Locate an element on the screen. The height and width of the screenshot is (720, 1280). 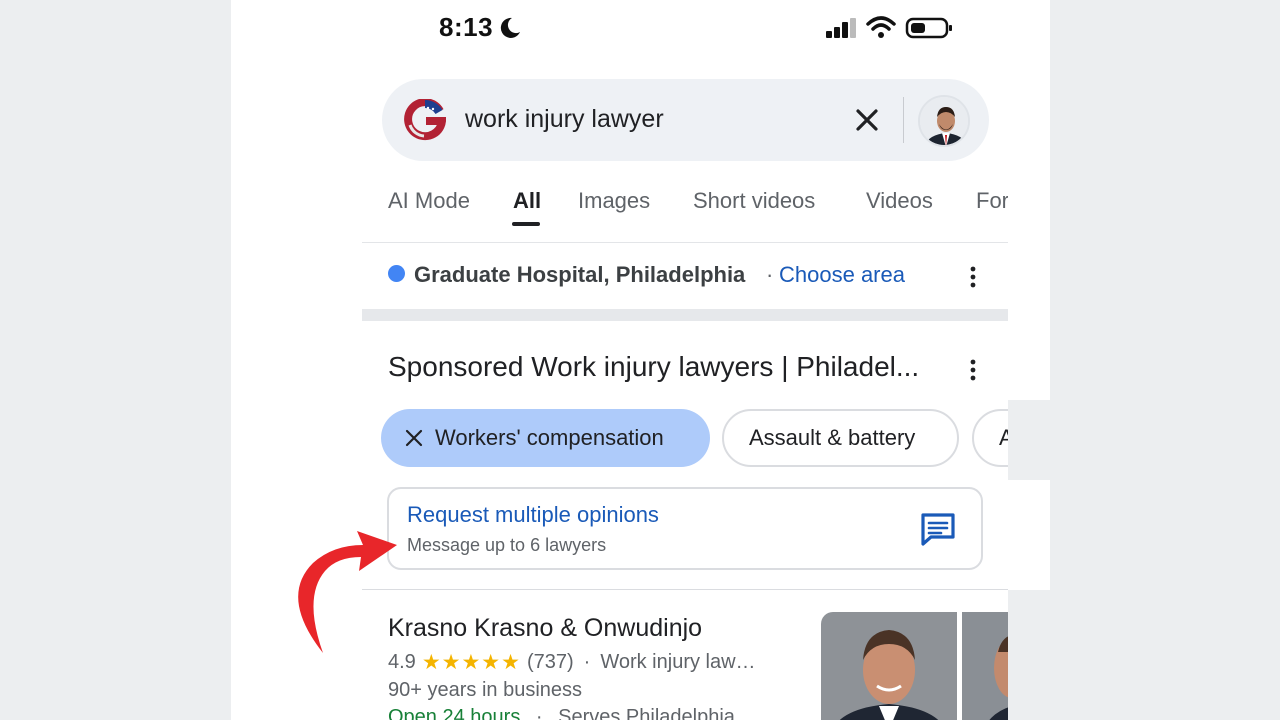
lawyer-photo-image is located at coordinates (889, 666).